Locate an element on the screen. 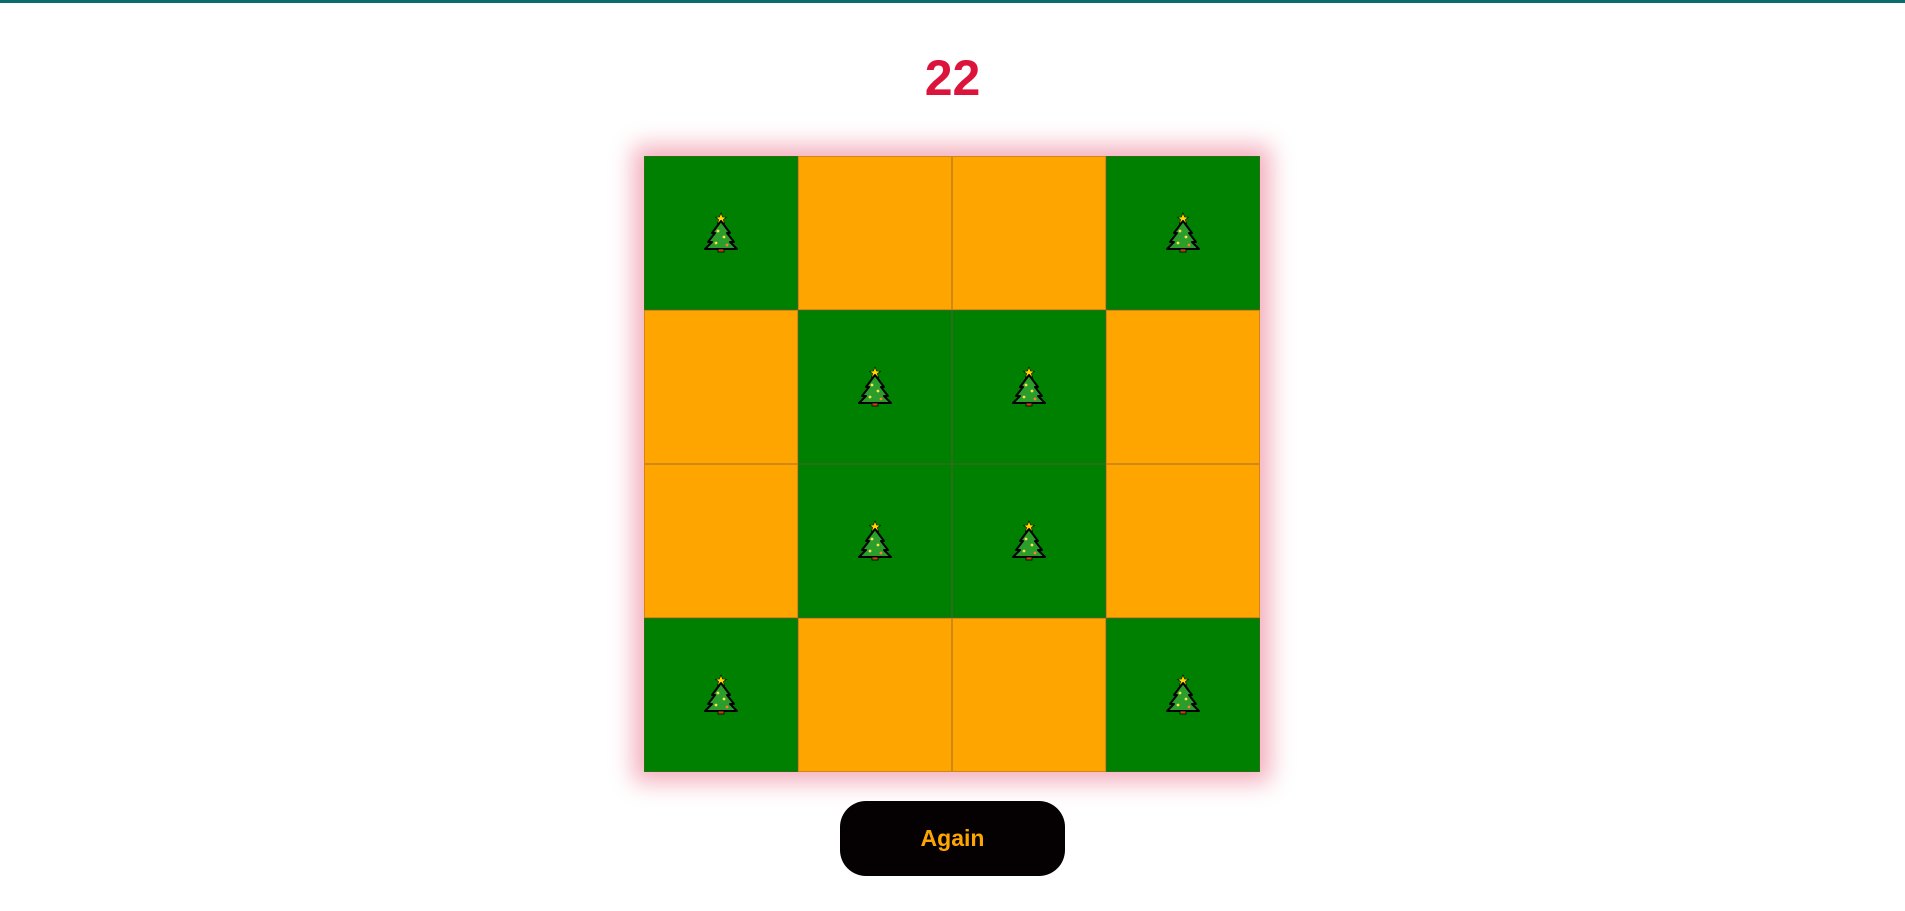 Image resolution: width=1905 pixels, height=911 pixels. board-cell-r1-c2 is located at coordinates (875, 233).